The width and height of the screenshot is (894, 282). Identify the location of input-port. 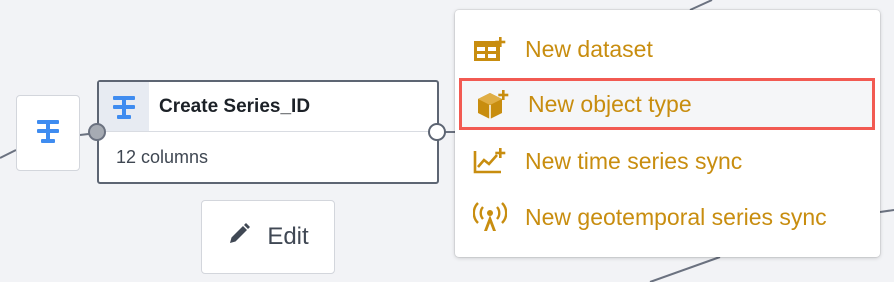
(97, 132).